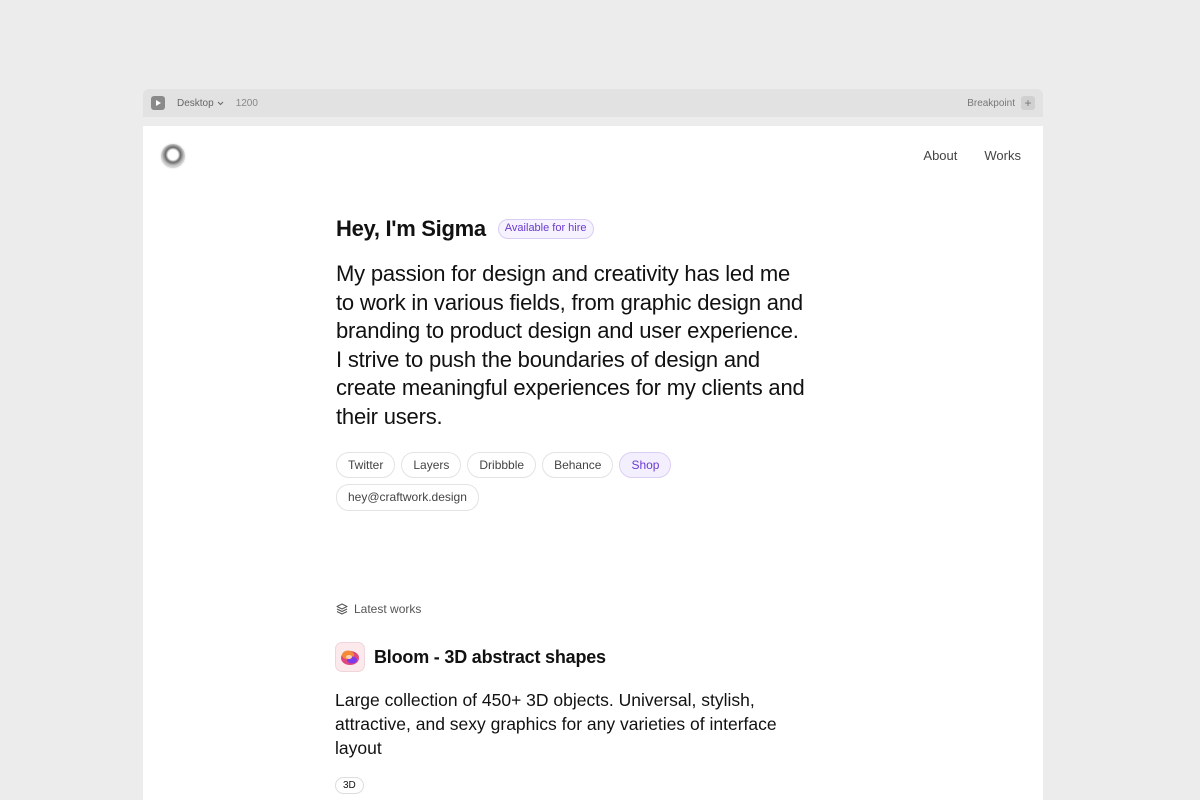 The image size is (1200, 800). I want to click on play-button, so click(158, 103).